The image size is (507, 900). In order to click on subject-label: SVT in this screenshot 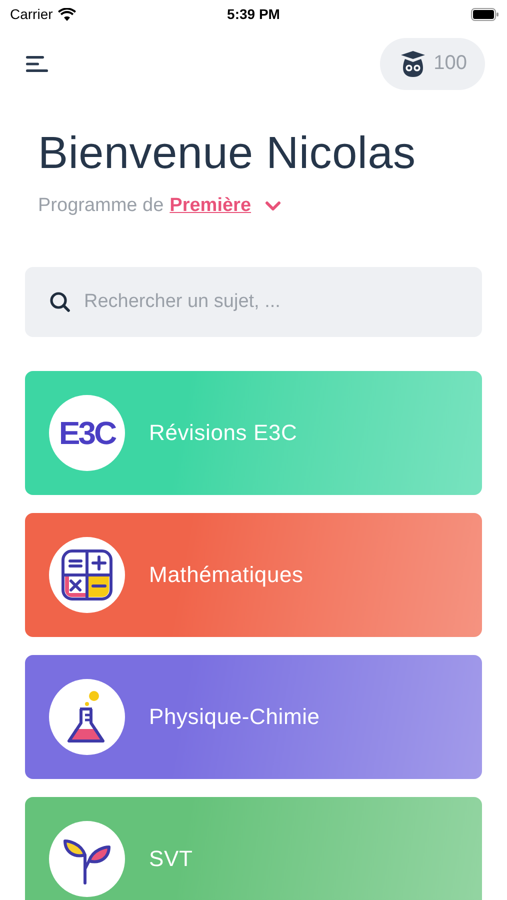, I will do `click(171, 859)`.